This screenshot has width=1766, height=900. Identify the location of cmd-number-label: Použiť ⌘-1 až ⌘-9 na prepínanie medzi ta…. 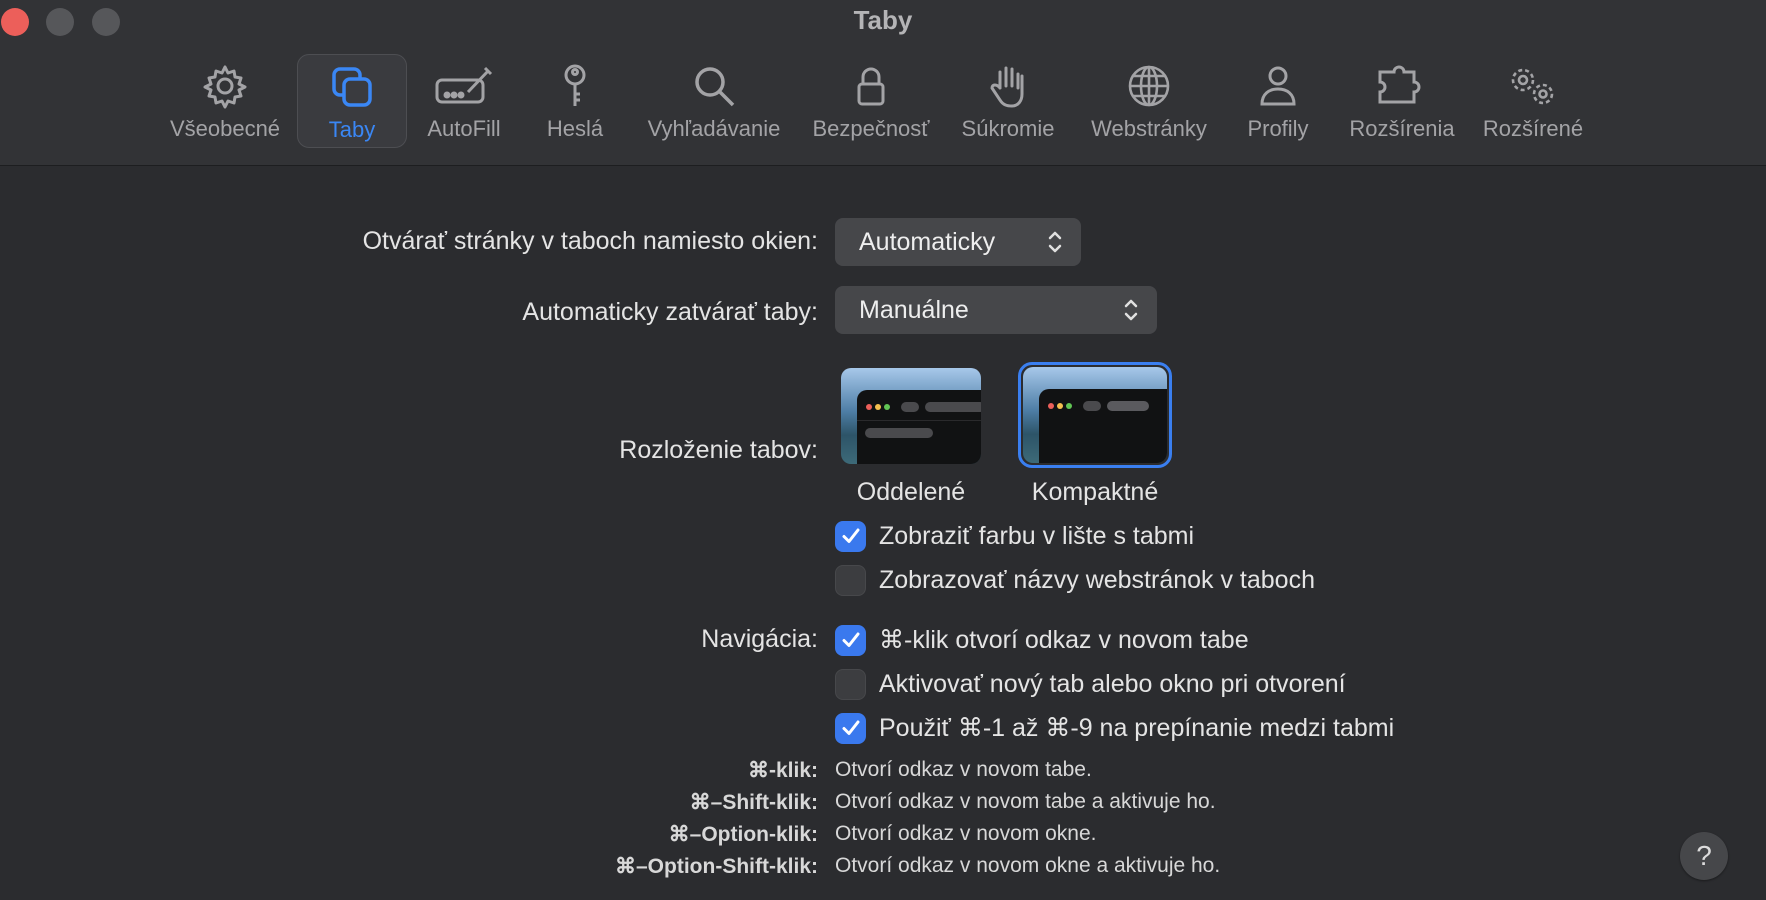
(1137, 728).